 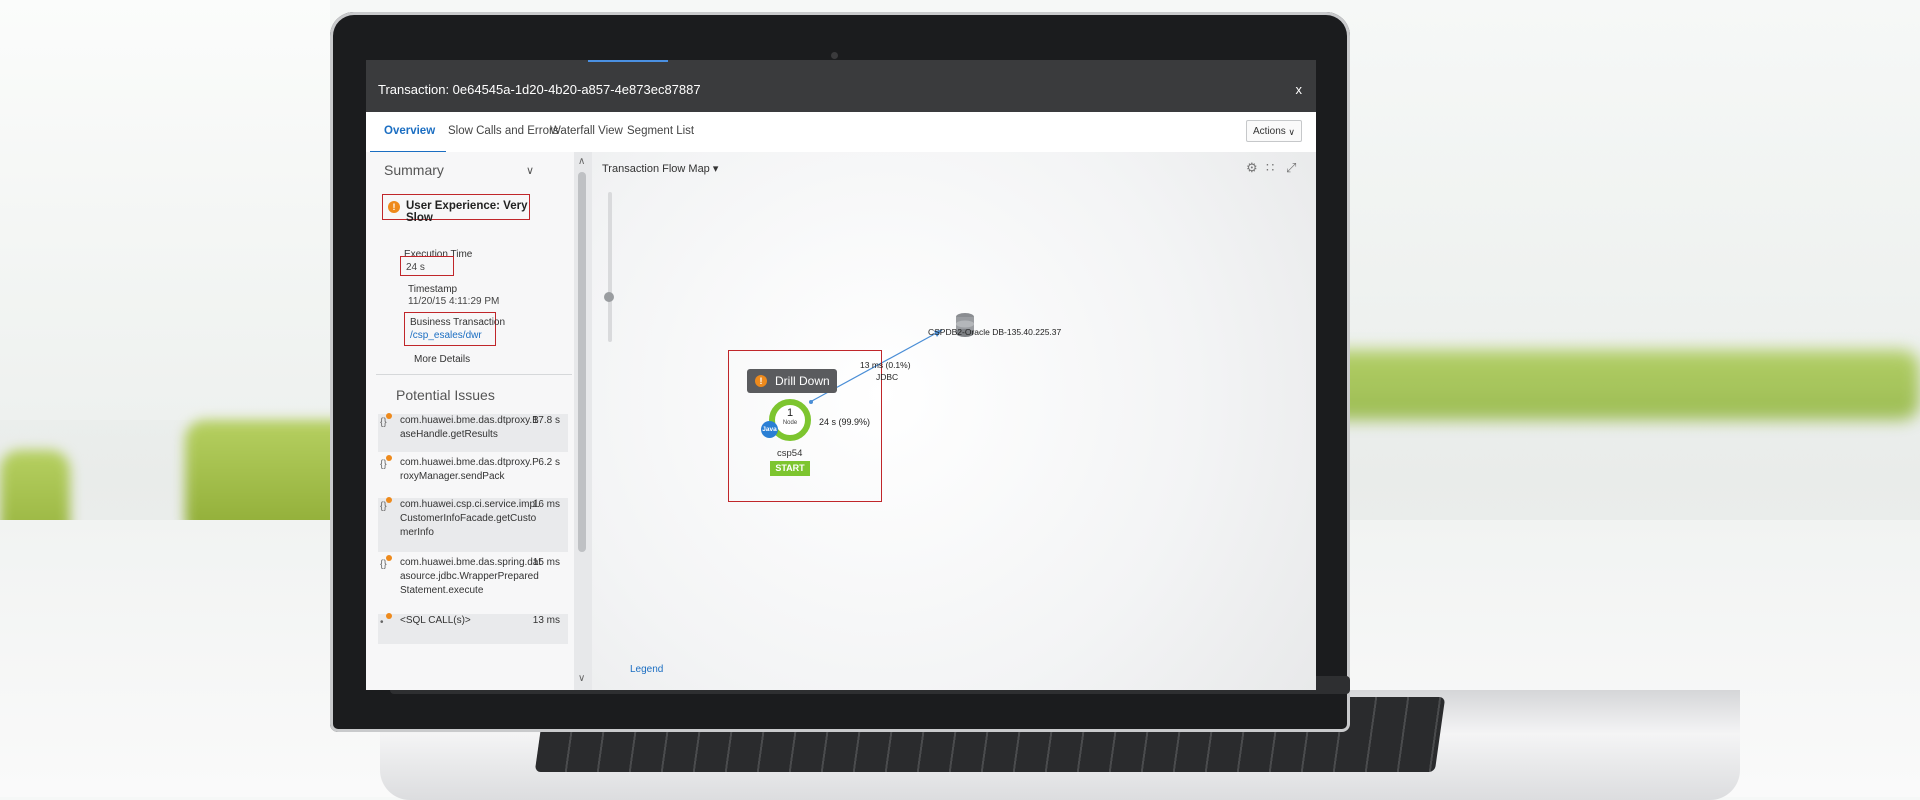 What do you see at coordinates (1610, 385) in the screenshot?
I see `background-green-furniture` at bounding box center [1610, 385].